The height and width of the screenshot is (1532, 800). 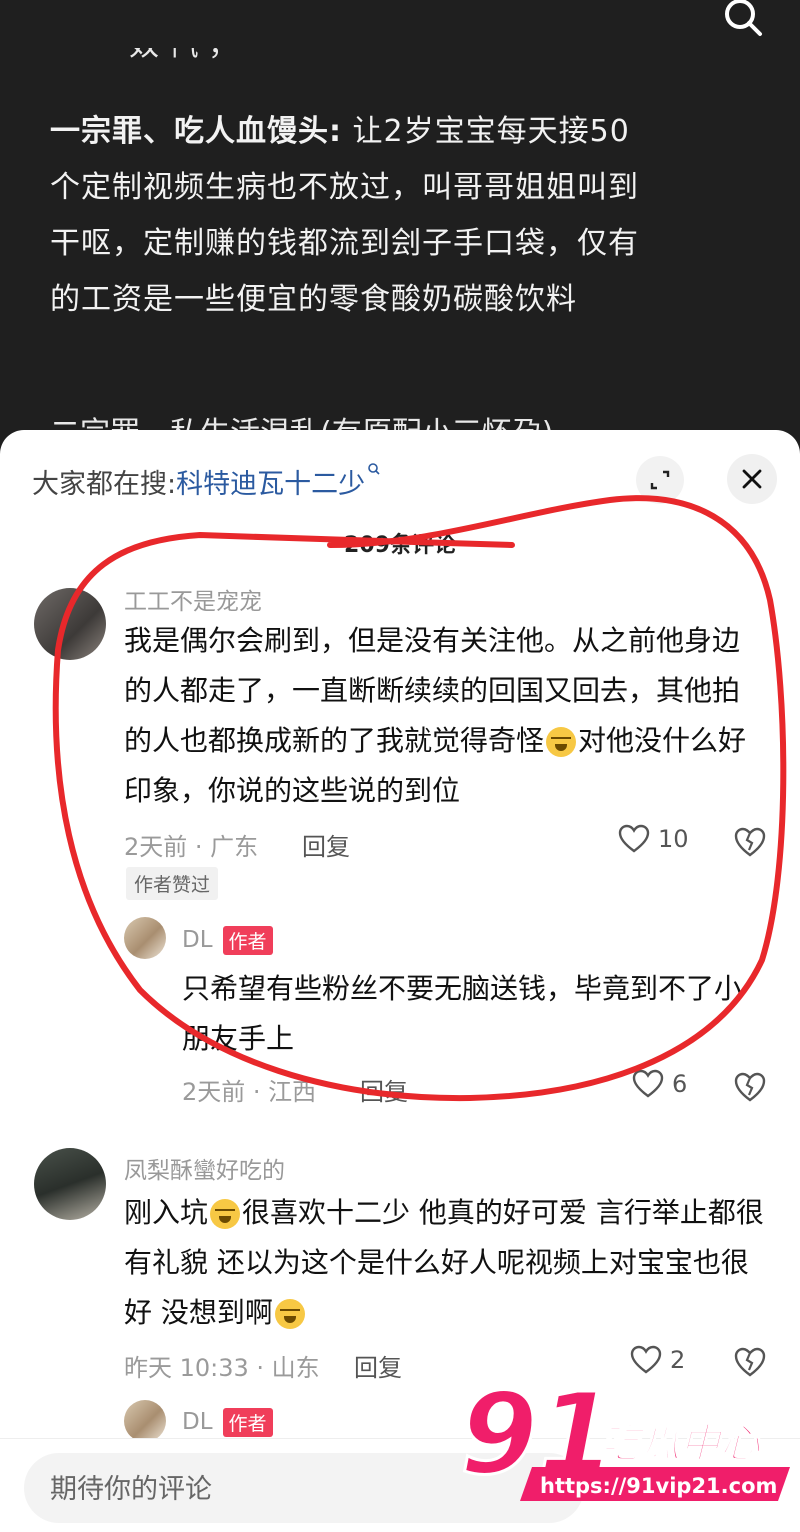 I want to click on search-button, so click(x=743, y=20).